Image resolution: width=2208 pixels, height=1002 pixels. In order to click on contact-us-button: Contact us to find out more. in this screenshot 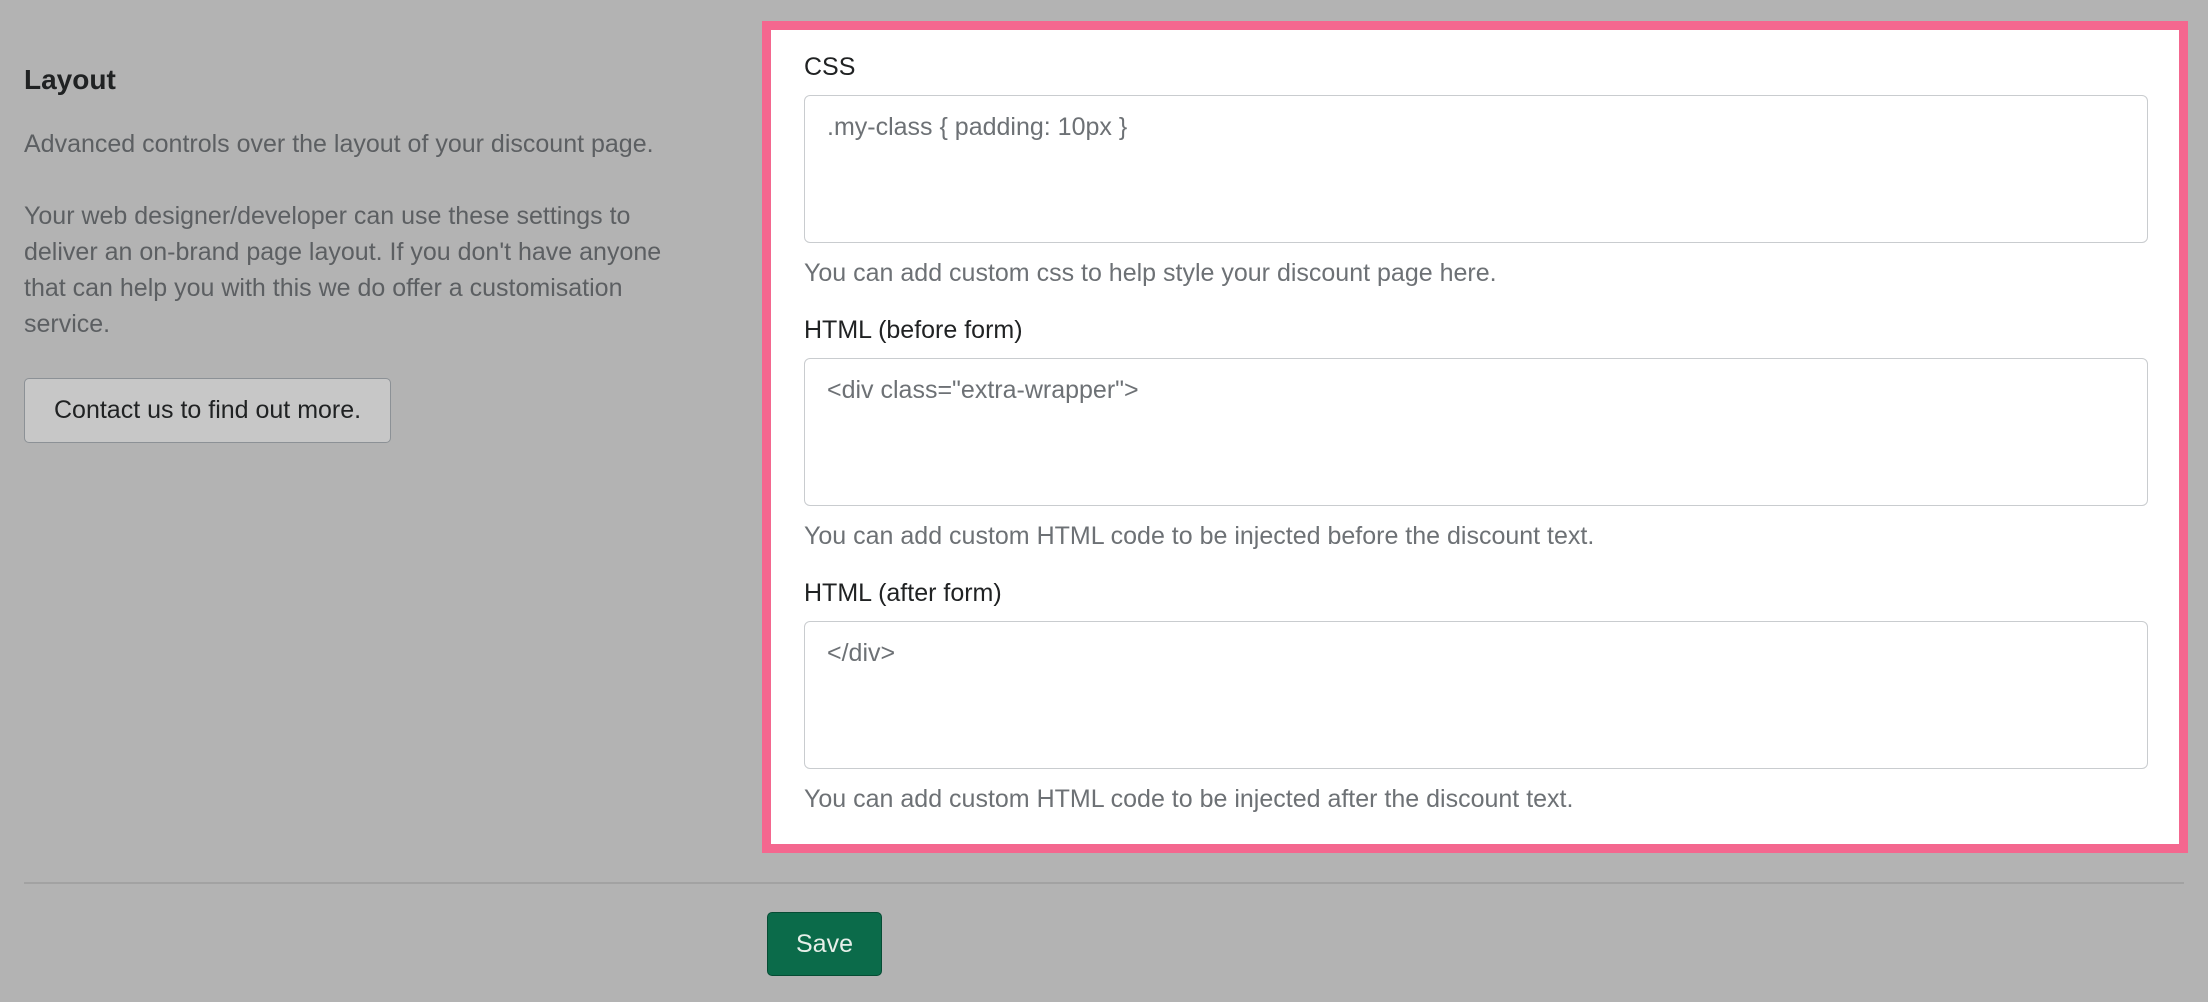, I will do `click(208, 410)`.